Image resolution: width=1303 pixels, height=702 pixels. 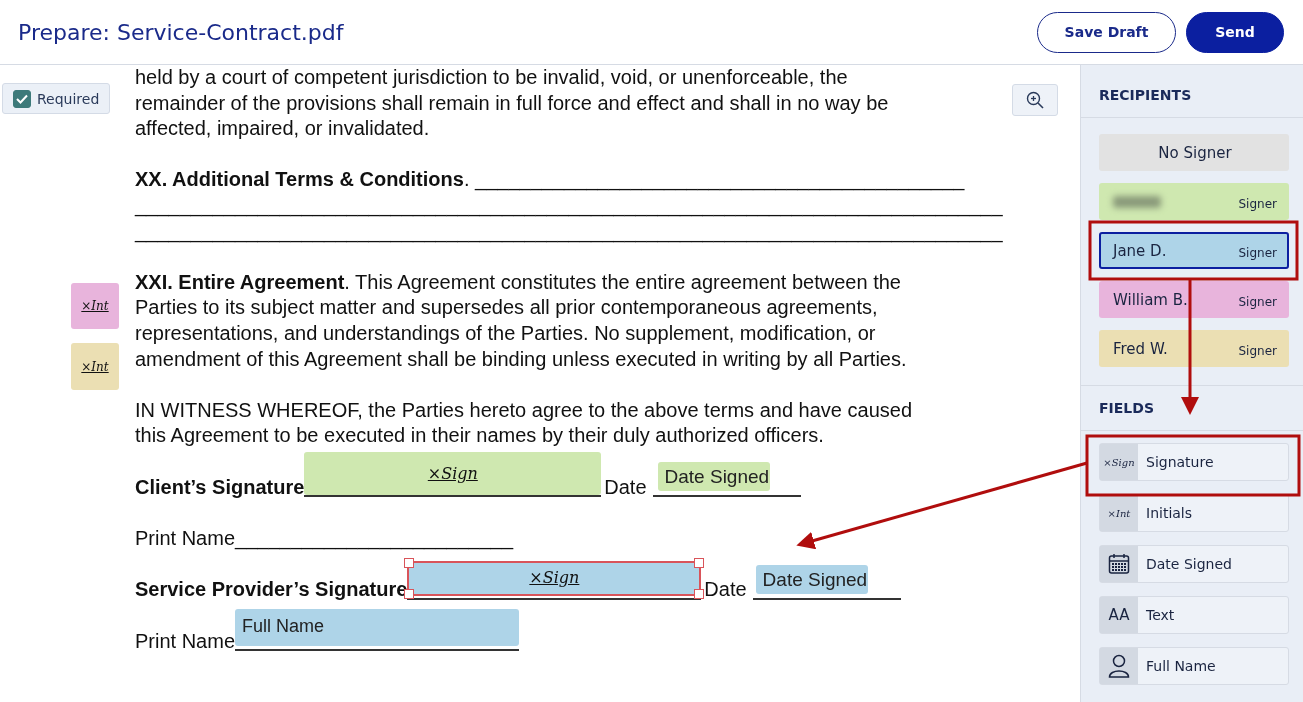 I want to click on field-type-item: ×Sign Signature, so click(x=1194, y=462).